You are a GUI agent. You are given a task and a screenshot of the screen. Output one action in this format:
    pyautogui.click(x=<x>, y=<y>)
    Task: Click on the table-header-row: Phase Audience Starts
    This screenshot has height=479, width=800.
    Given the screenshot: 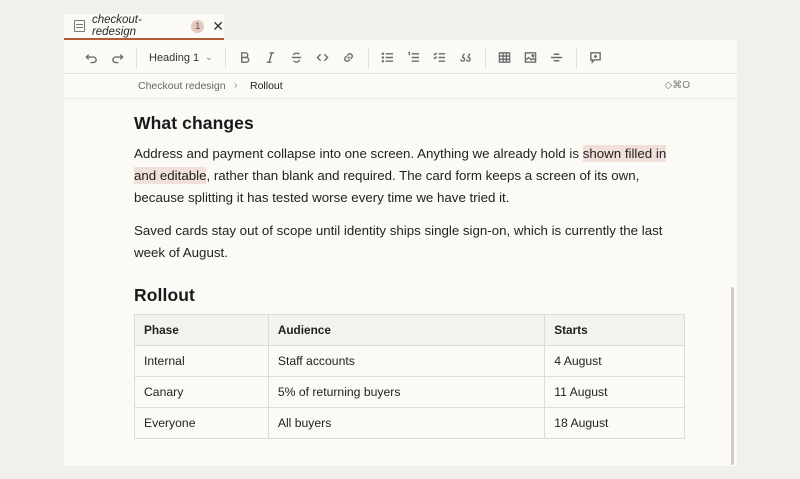 What is the action you would take?
    pyautogui.click(x=409, y=330)
    